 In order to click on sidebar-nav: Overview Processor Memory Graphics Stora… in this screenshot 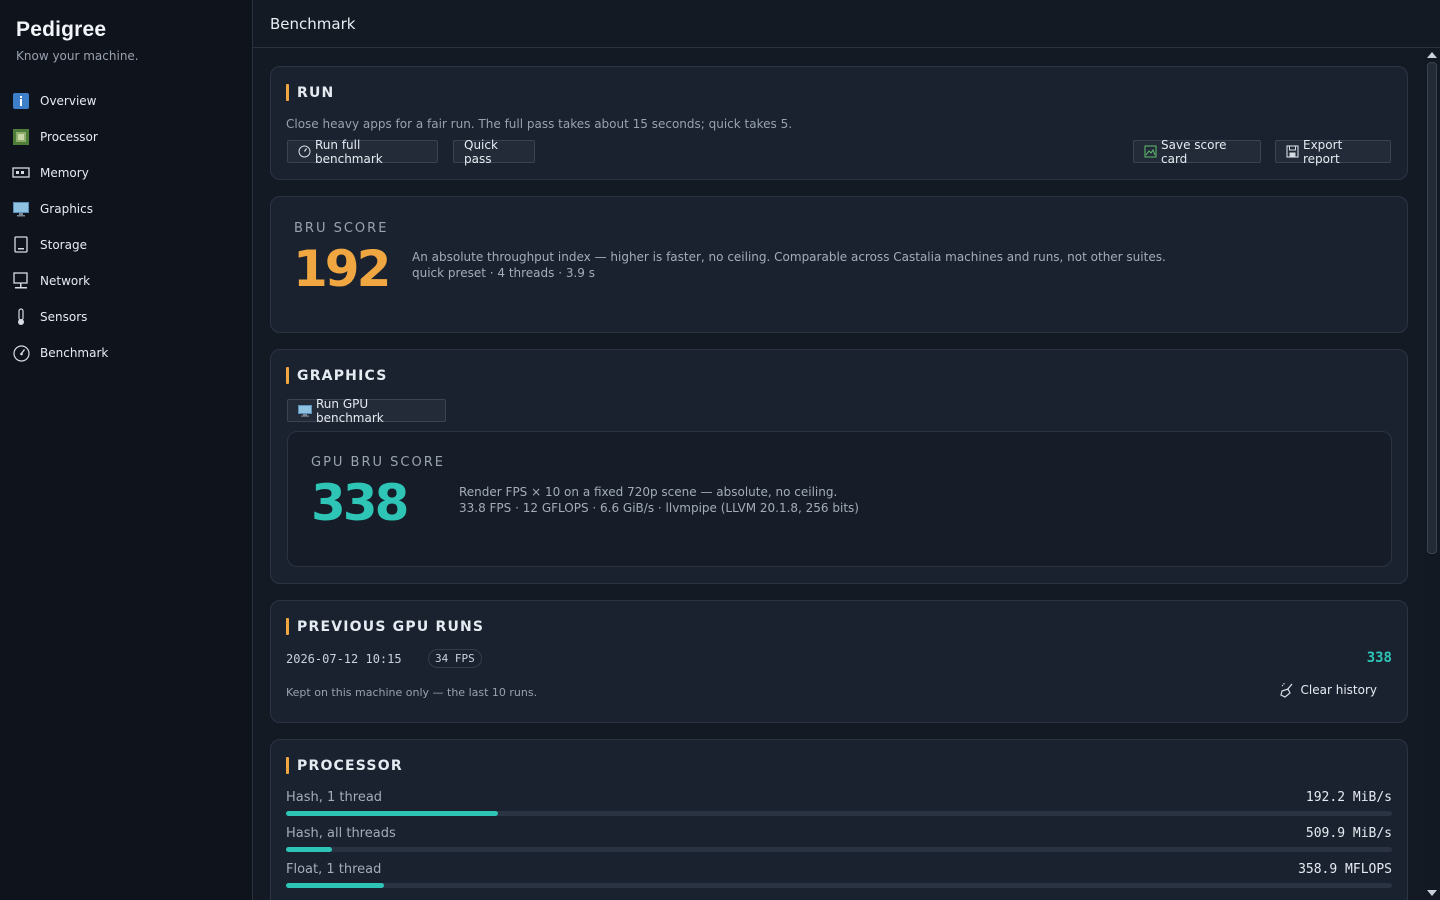, I will do `click(126, 227)`.